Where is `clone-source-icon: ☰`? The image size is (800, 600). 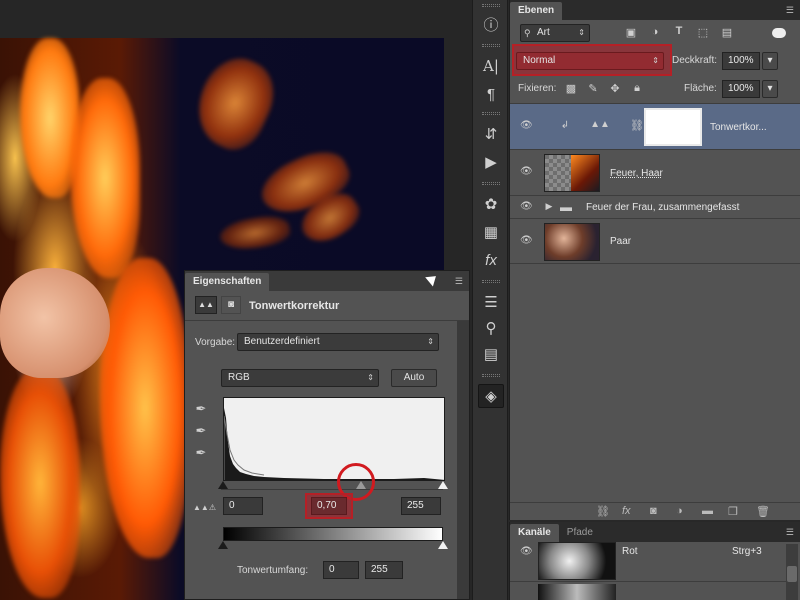
clone-source-icon: ☰ is located at coordinates (491, 302).